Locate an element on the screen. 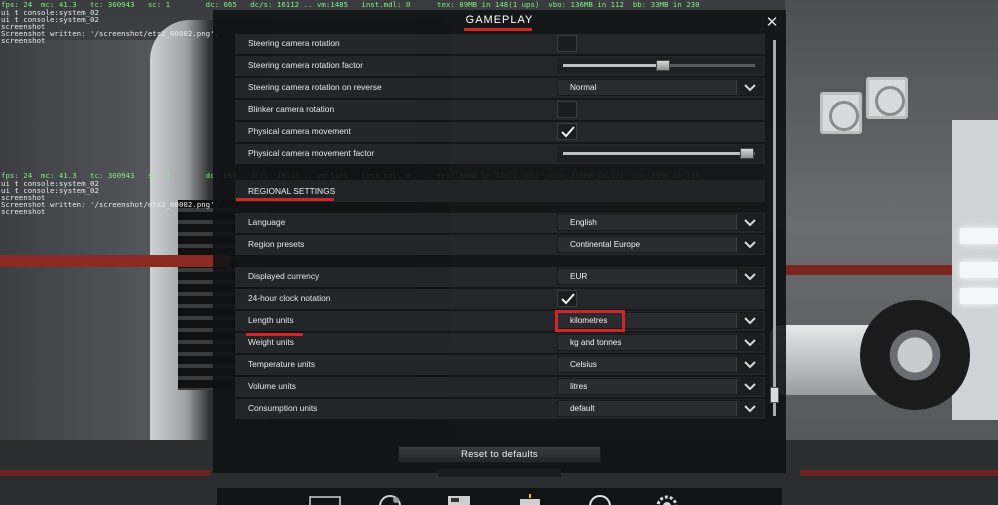 The height and width of the screenshot is (505, 998). scroll-track is located at coordinates (774, 228).